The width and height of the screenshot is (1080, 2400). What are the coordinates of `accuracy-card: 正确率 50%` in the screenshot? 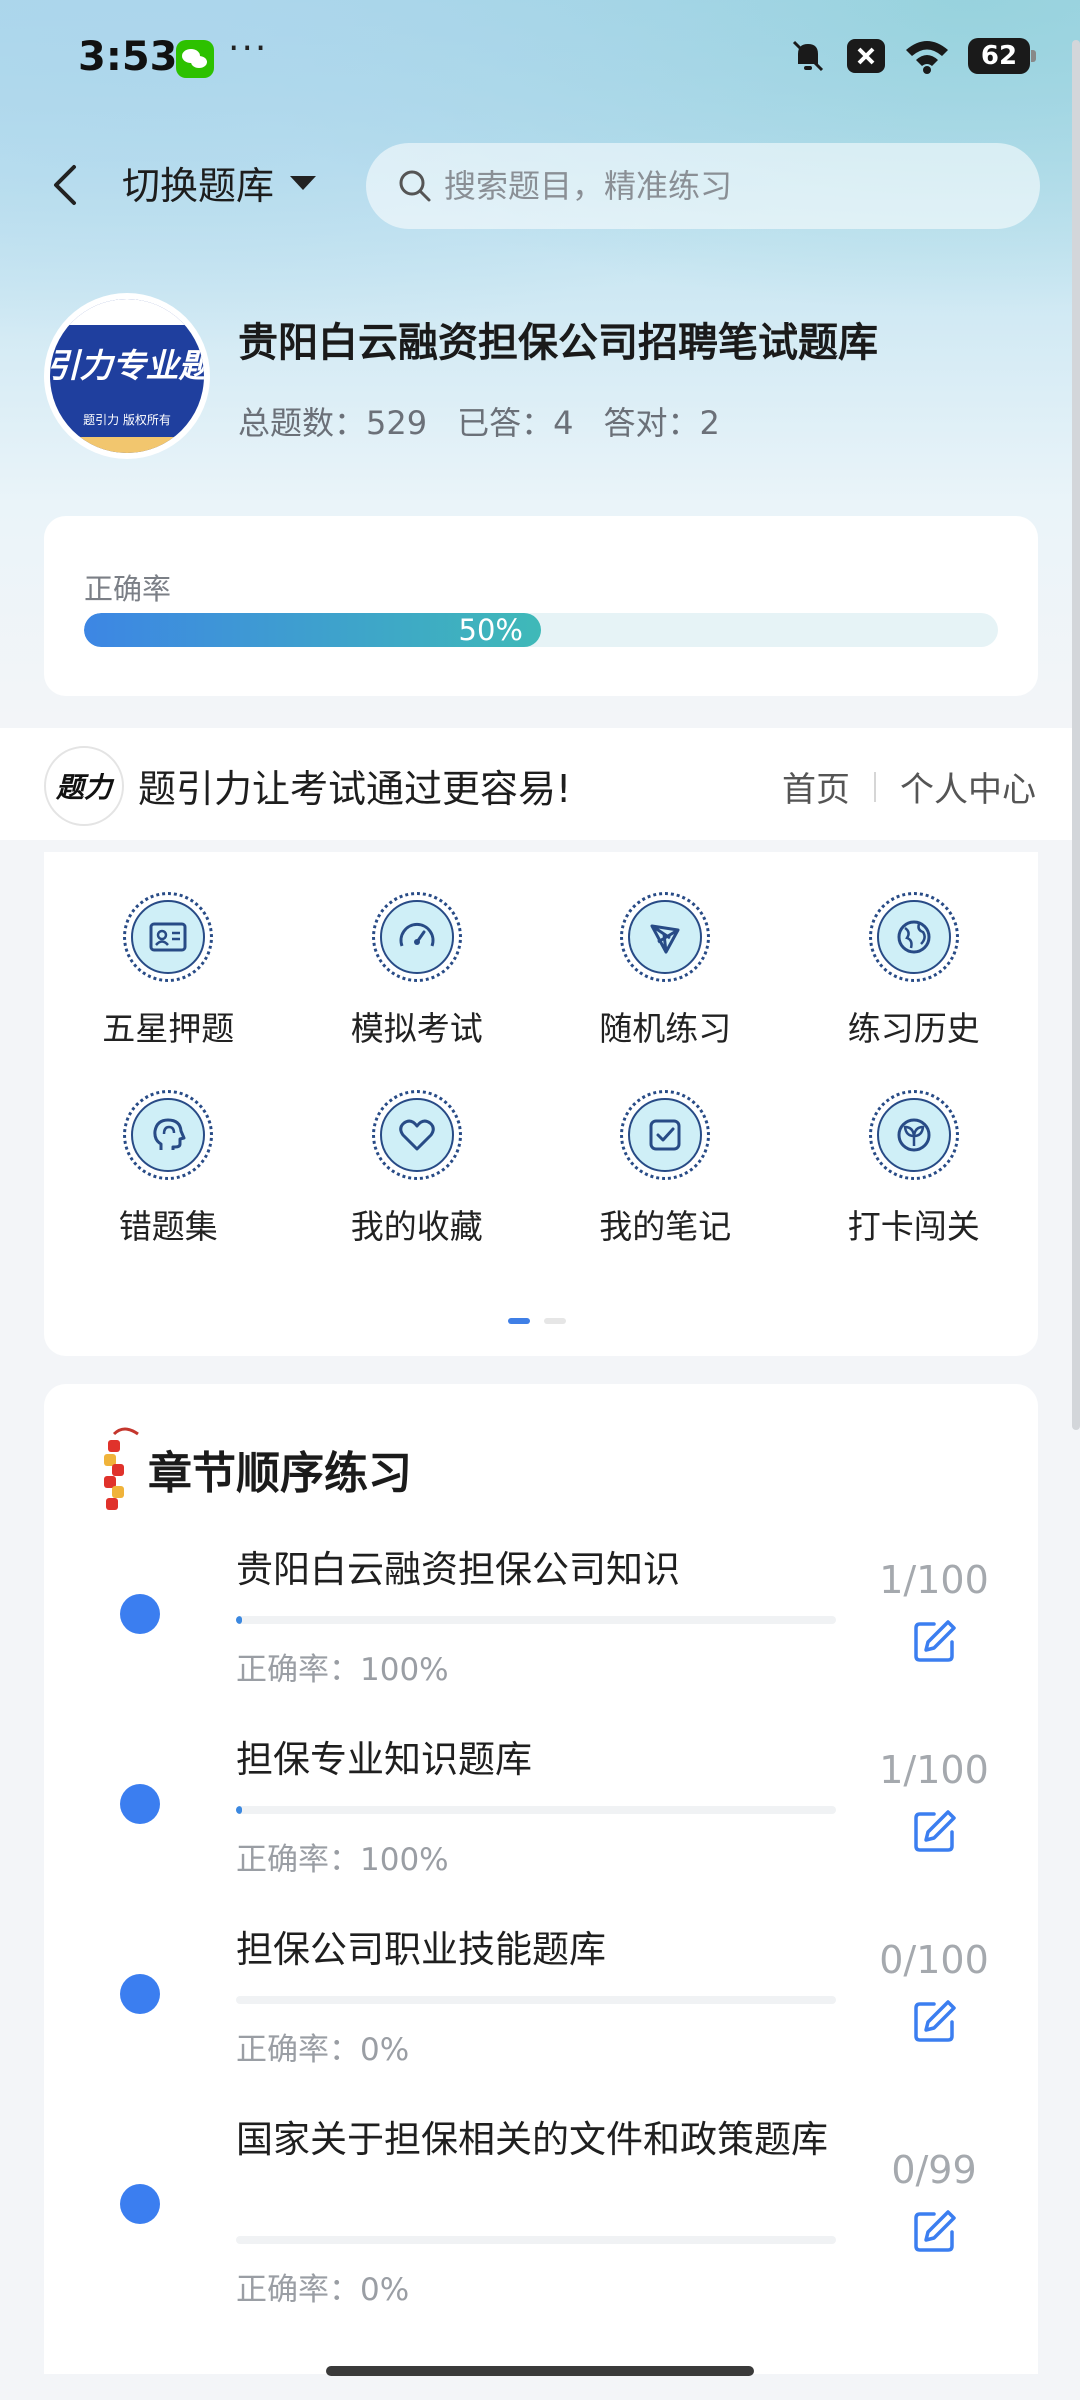 It's located at (541, 606).